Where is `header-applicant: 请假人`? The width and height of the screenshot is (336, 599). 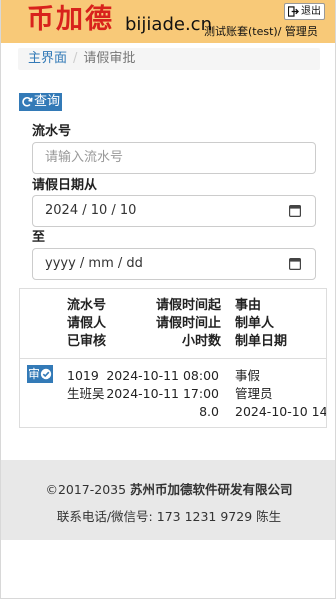
header-applicant: 请假人 is located at coordinates (87, 323).